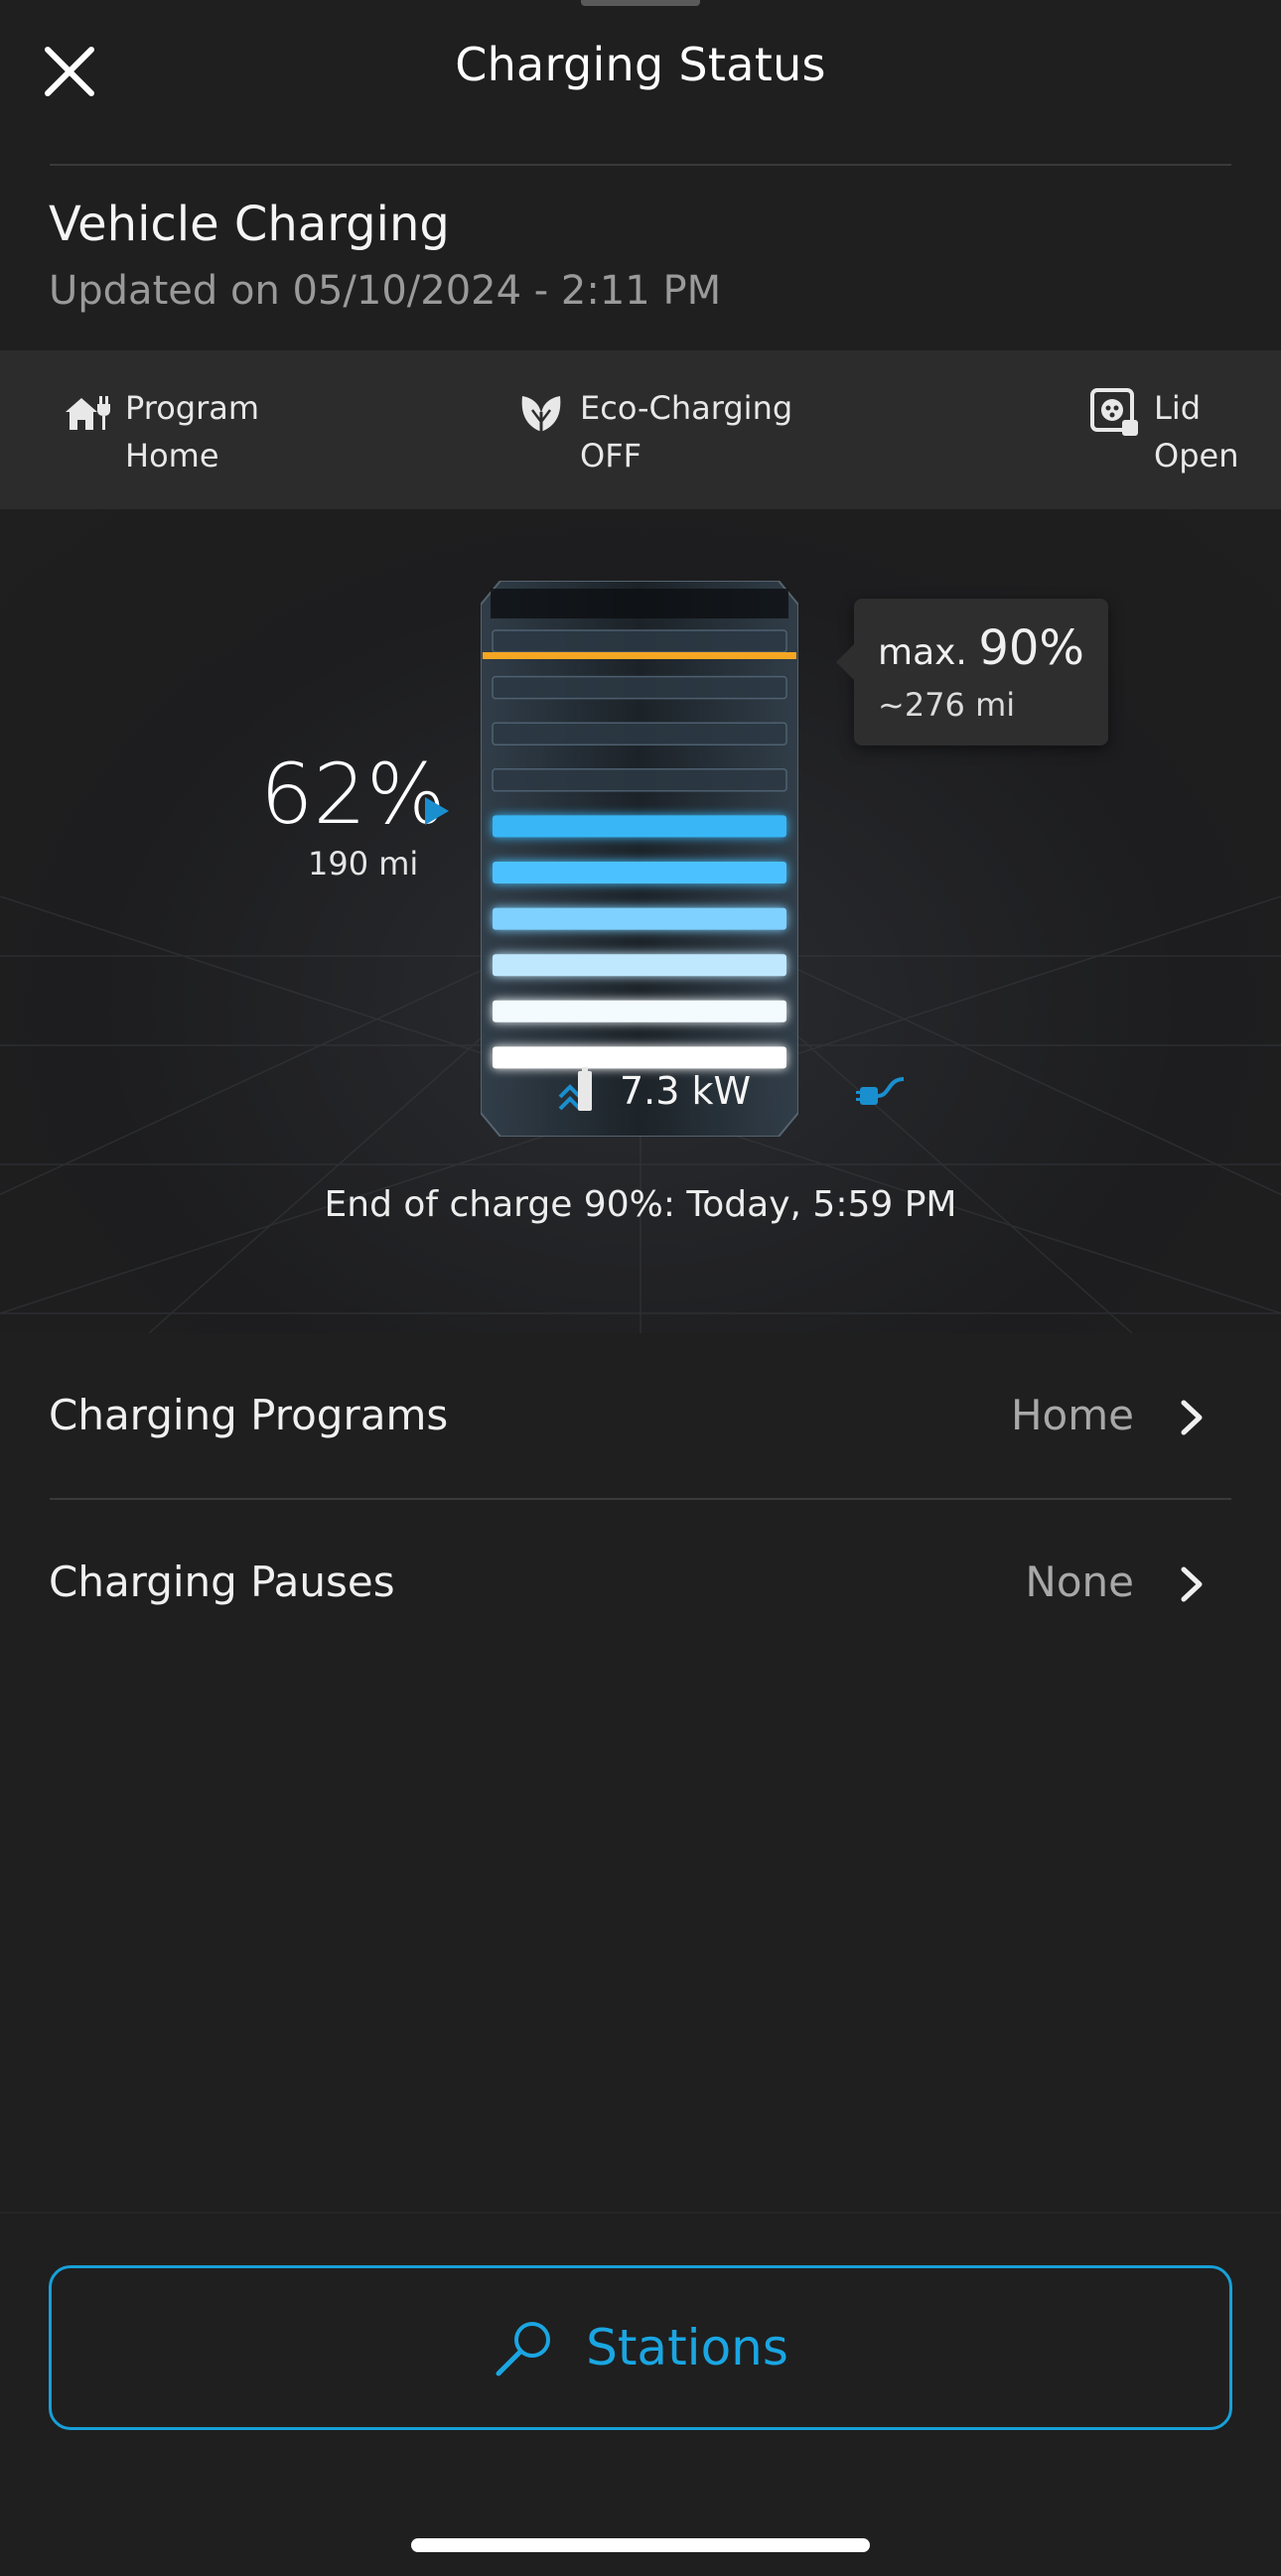 Image resolution: width=1281 pixels, height=2576 pixels. I want to click on level-marker-icon, so click(437, 811).